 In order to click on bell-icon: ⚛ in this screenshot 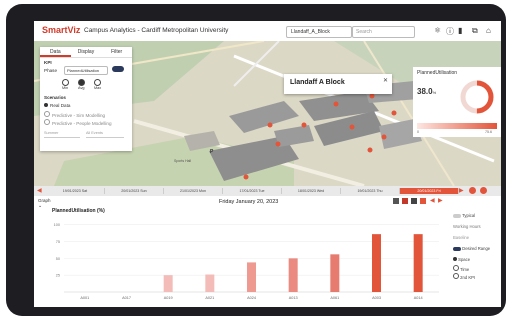, I will do `click(437, 30)`.